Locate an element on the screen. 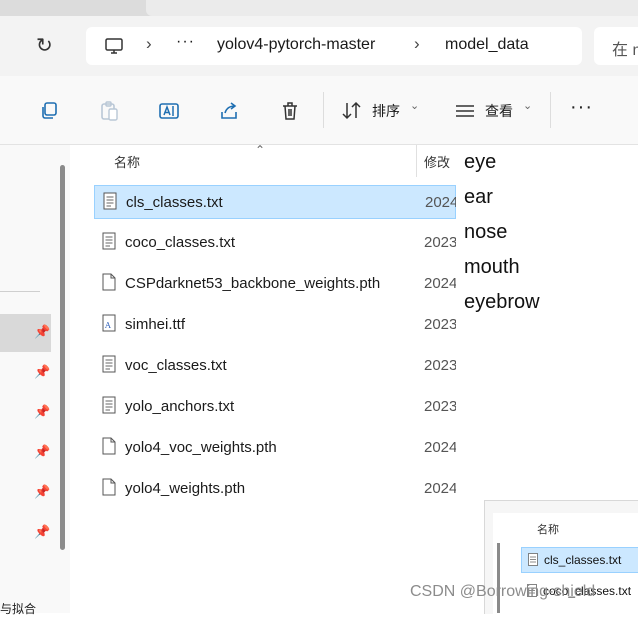 The width and height of the screenshot is (638, 617). file-row: yolo_anchors.txt 2023 is located at coordinates (276, 407).